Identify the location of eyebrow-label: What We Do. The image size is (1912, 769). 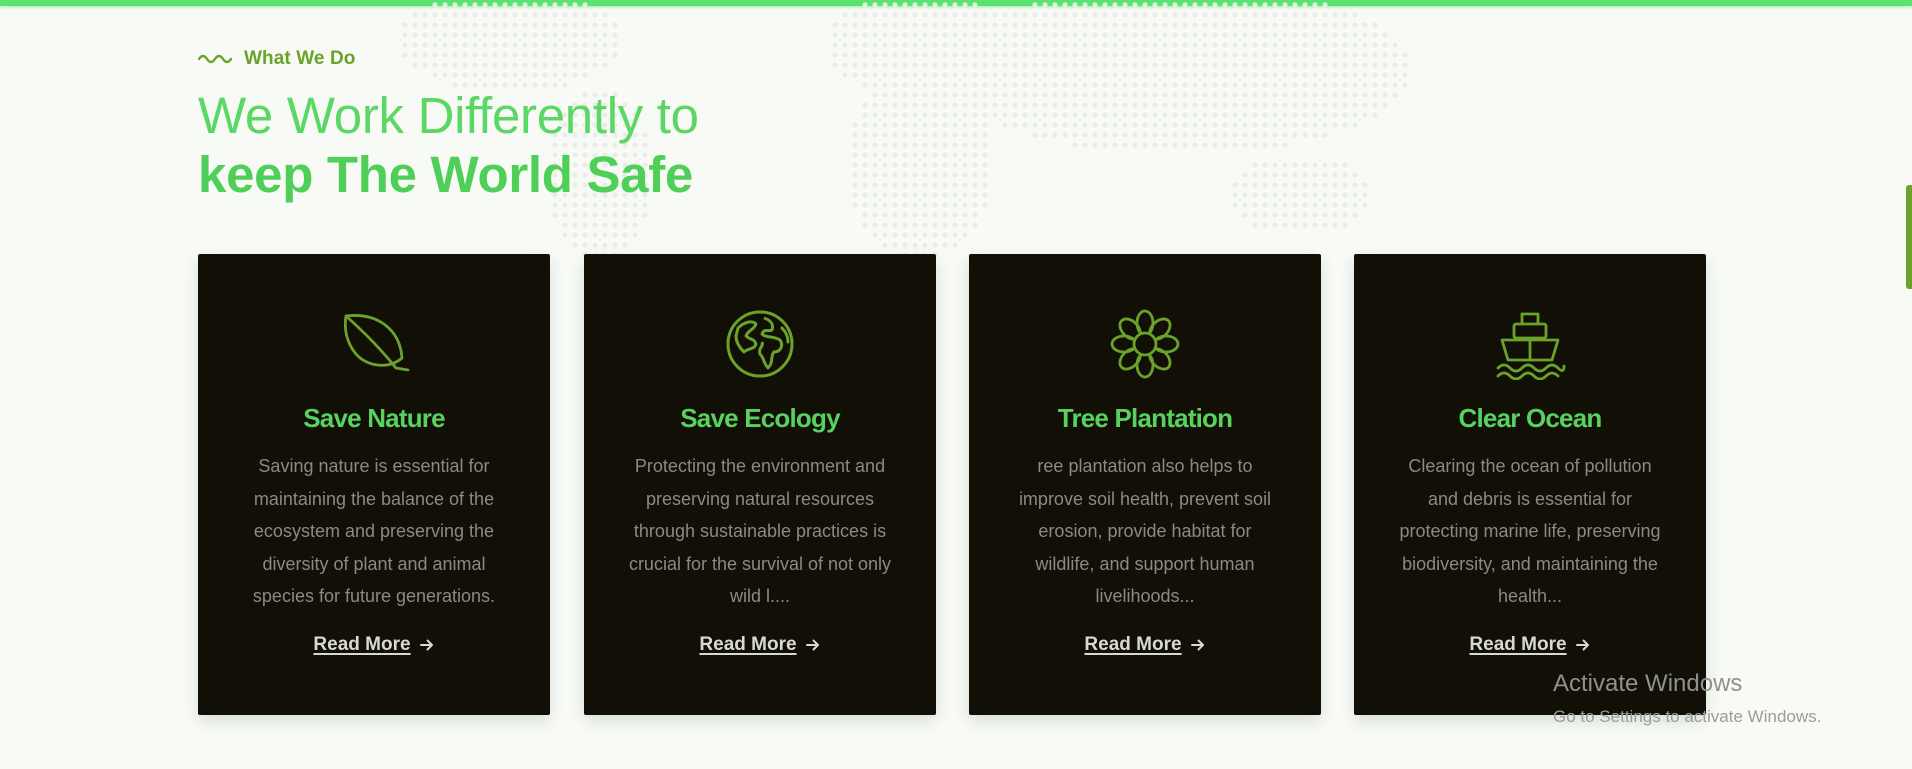
(300, 58).